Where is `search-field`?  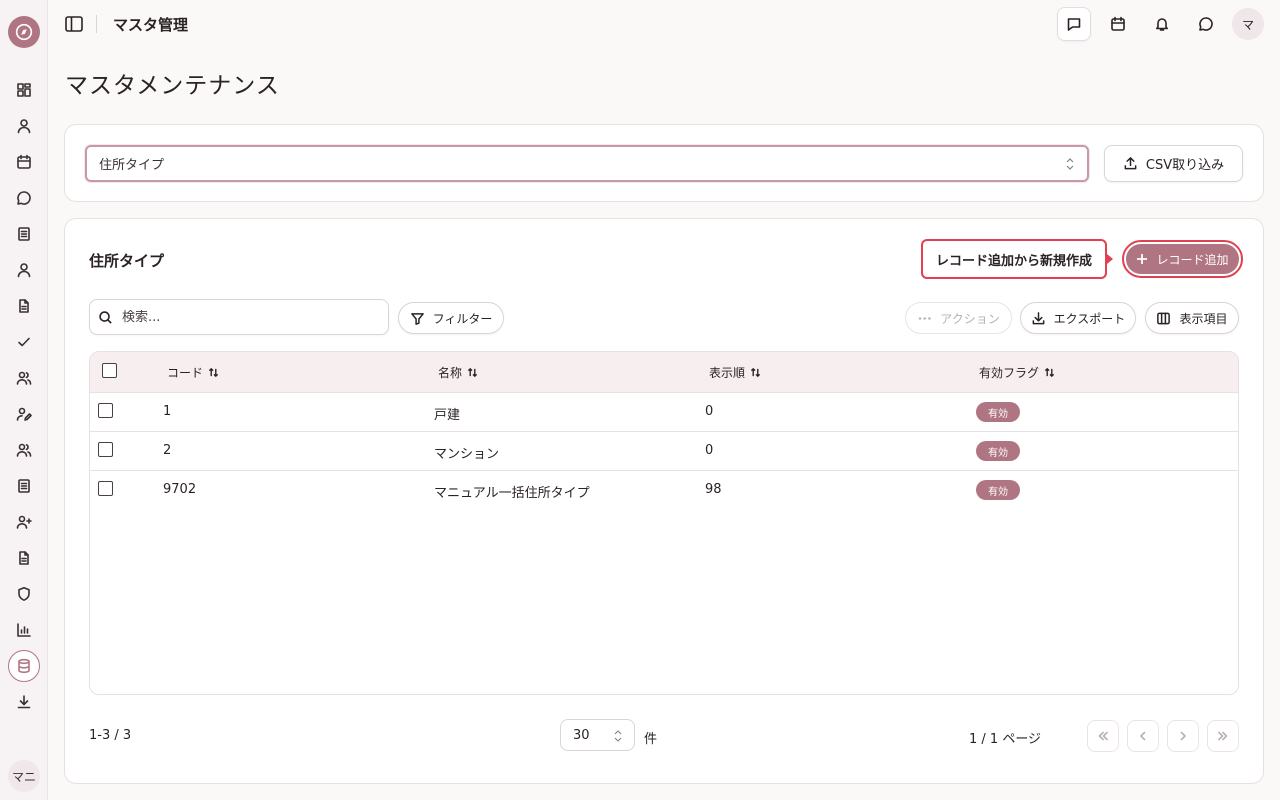 search-field is located at coordinates (239, 317).